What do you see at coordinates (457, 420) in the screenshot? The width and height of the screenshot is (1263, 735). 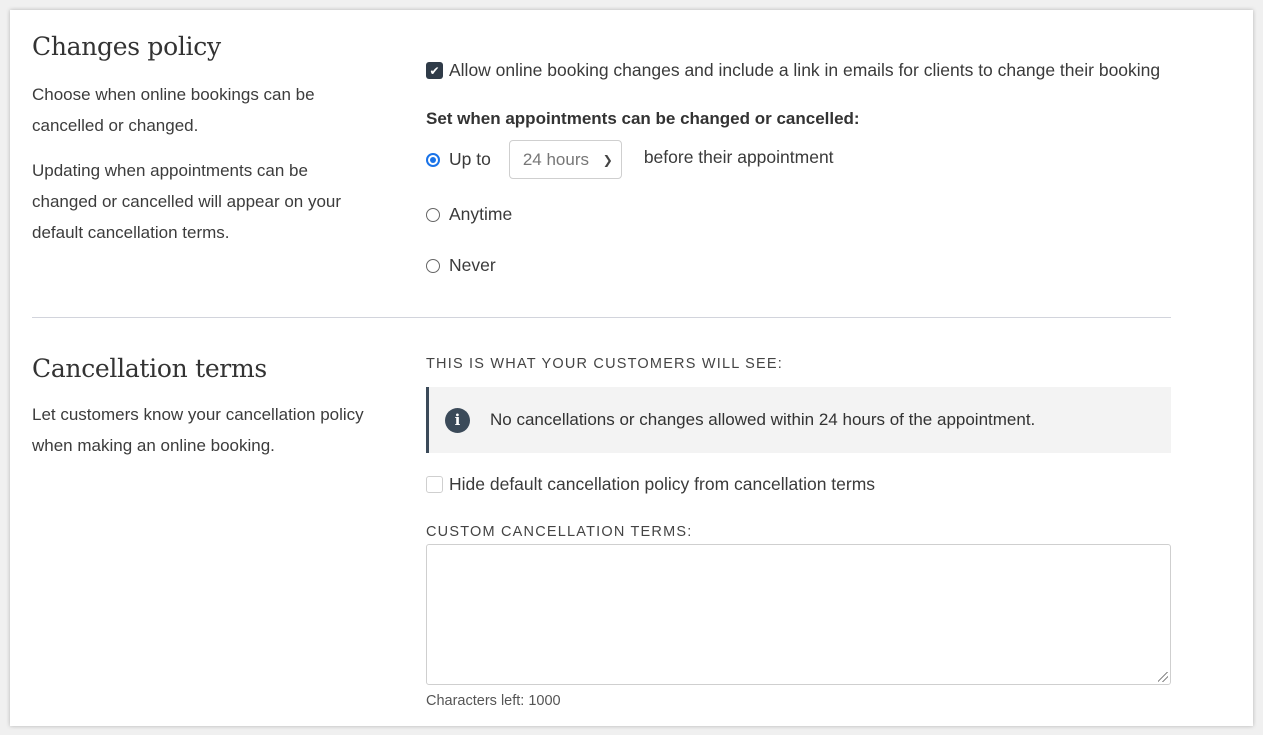 I see `info-icon: i` at bounding box center [457, 420].